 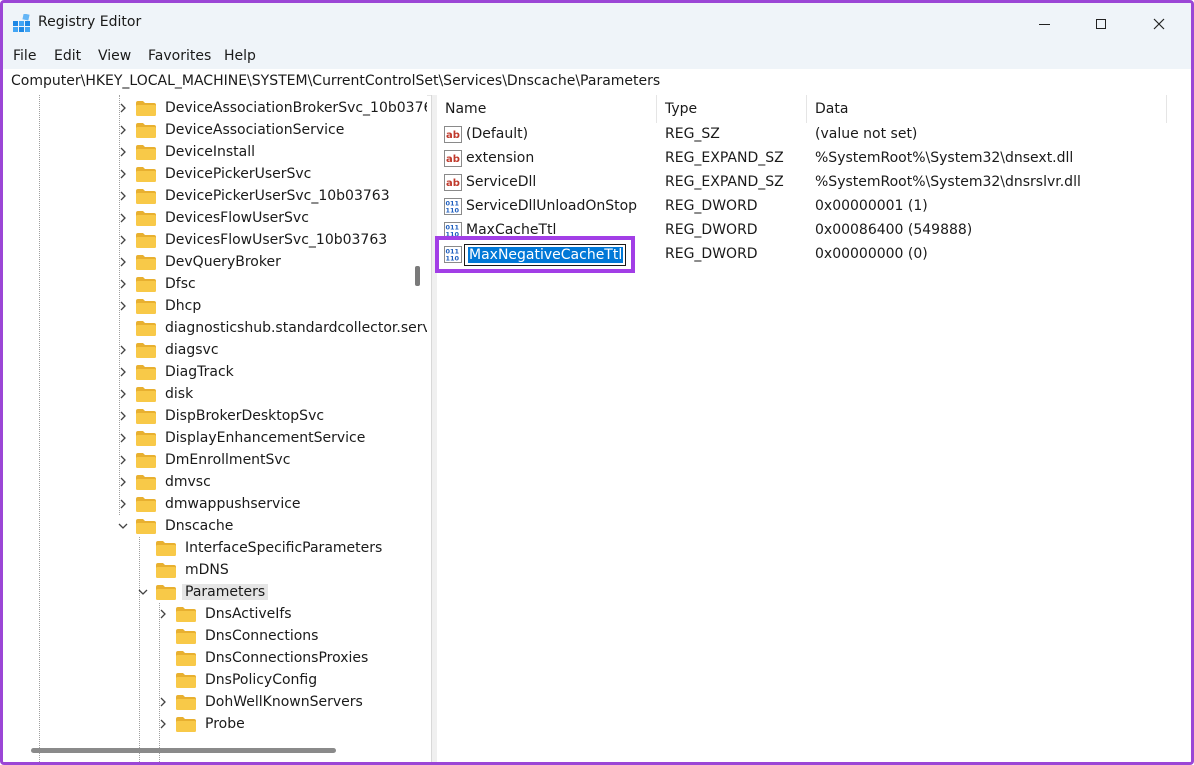 What do you see at coordinates (419, 417) in the screenshot?
I see `tree-vertical-scrollbar` at bounding box center [419, 417].